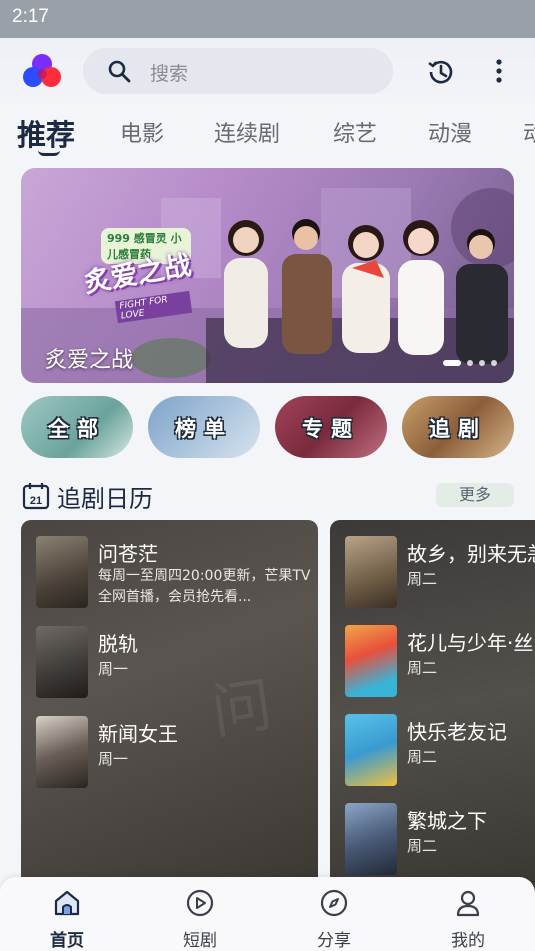 This screenshot has height=951, width=535. I want to click on top-header: 搜索, so click(267, 71).